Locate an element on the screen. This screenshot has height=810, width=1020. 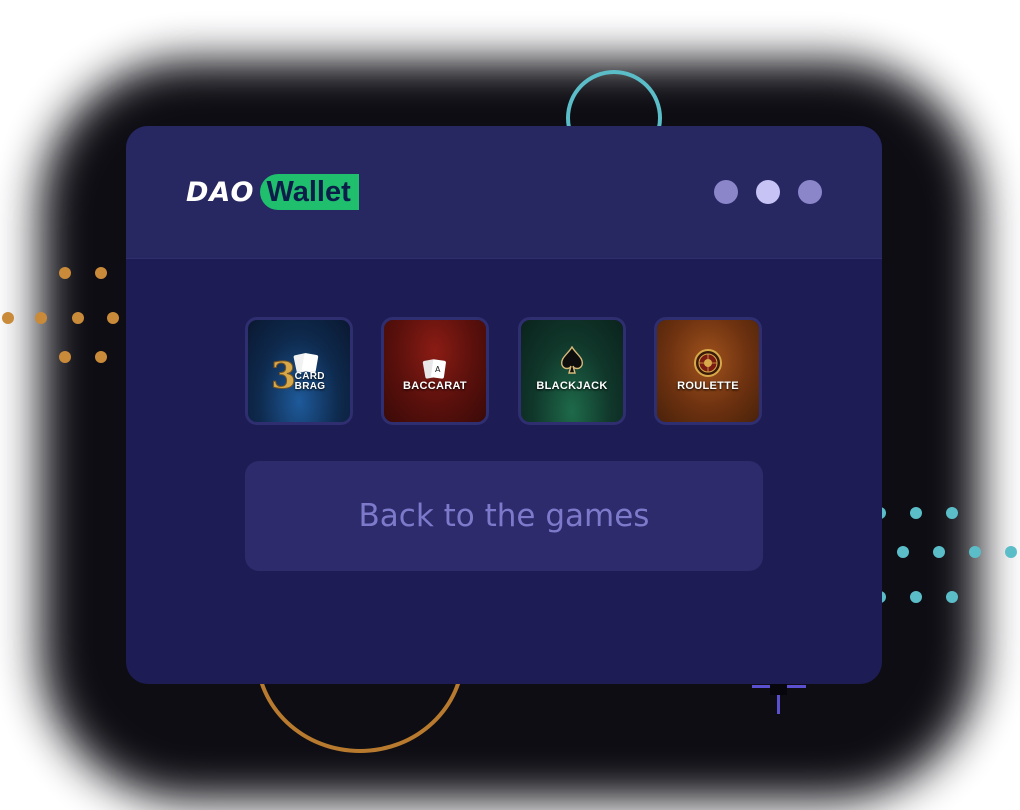
logo-dao-text: DAO is located at coordinates (220, 192).